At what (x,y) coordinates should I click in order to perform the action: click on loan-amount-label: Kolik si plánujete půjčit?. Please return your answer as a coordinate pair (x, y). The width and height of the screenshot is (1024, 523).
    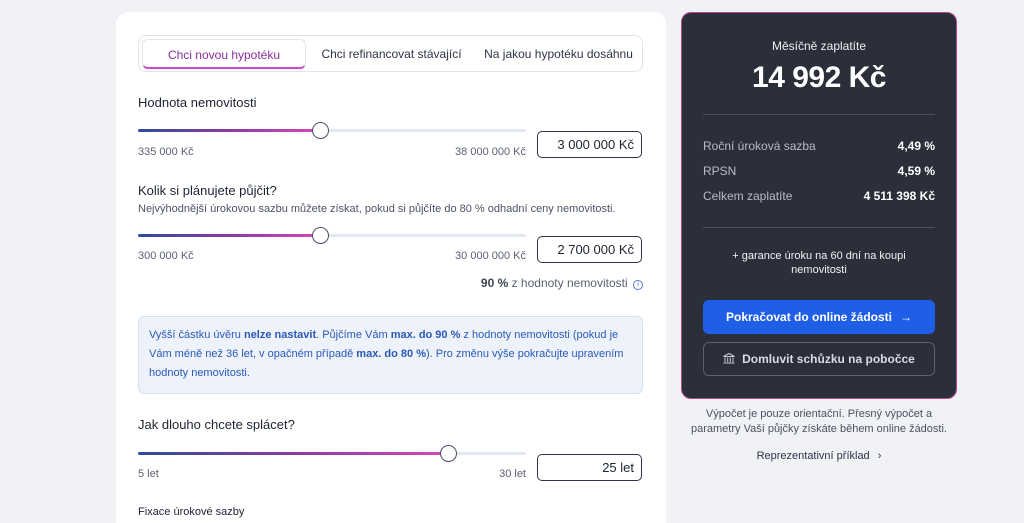
    Looking at the image, I should click on (207, 190).